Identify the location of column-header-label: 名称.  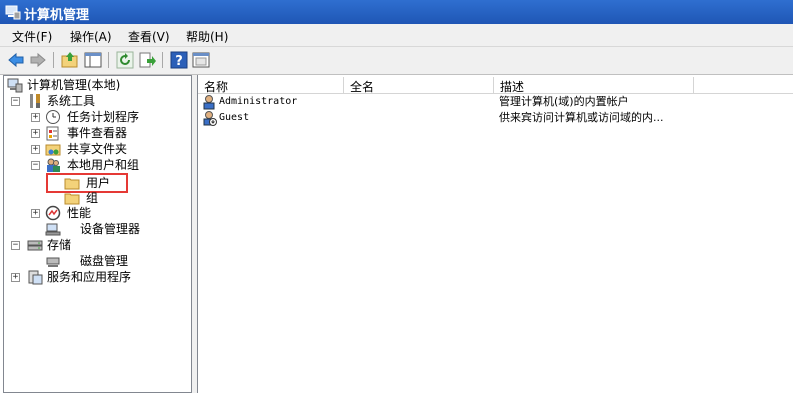
(216, 87).